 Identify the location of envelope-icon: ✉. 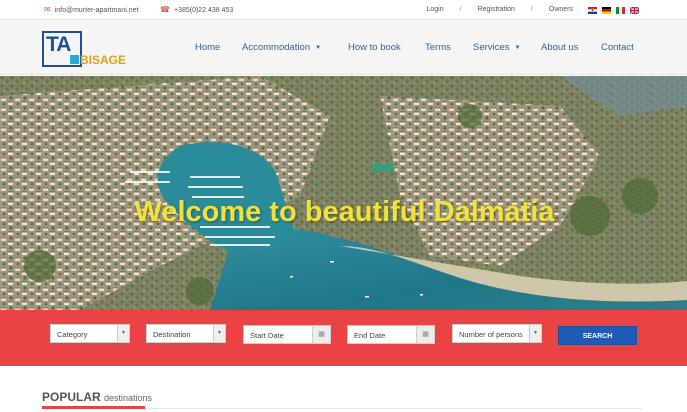
(47, 9).